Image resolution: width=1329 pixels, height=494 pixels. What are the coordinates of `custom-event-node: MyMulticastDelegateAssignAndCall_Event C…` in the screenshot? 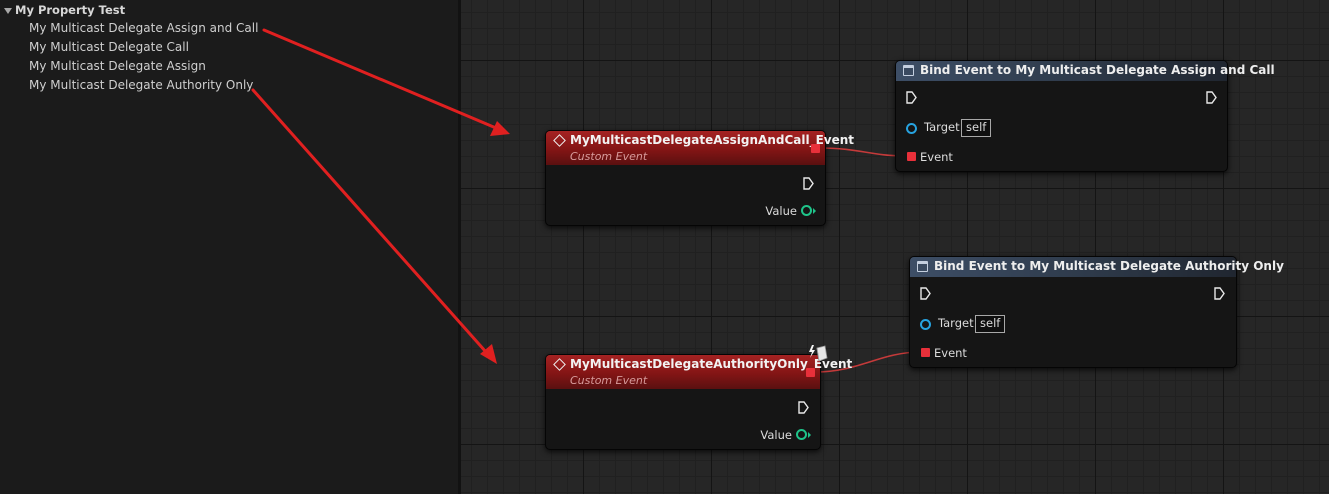 It's located at (699, 178).